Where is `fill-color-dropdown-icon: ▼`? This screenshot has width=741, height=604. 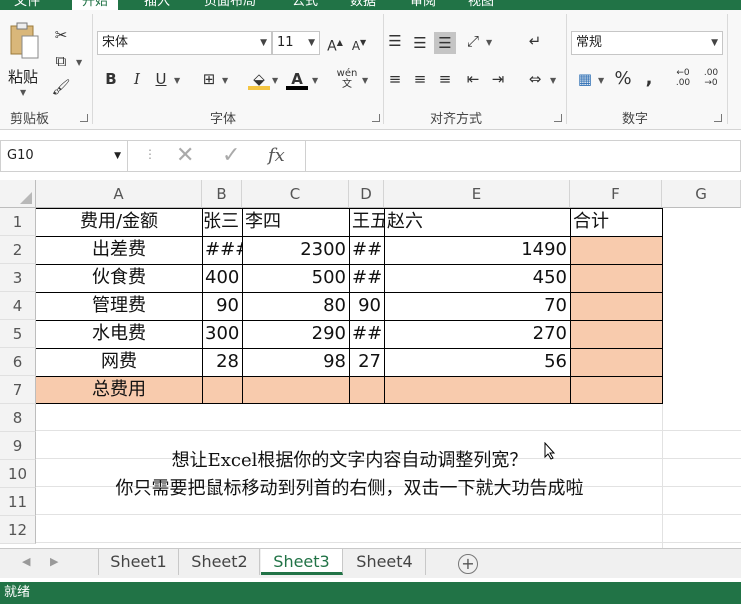
fill-color-dropdown-icon: ▼ is located at coordinates (275, 80).